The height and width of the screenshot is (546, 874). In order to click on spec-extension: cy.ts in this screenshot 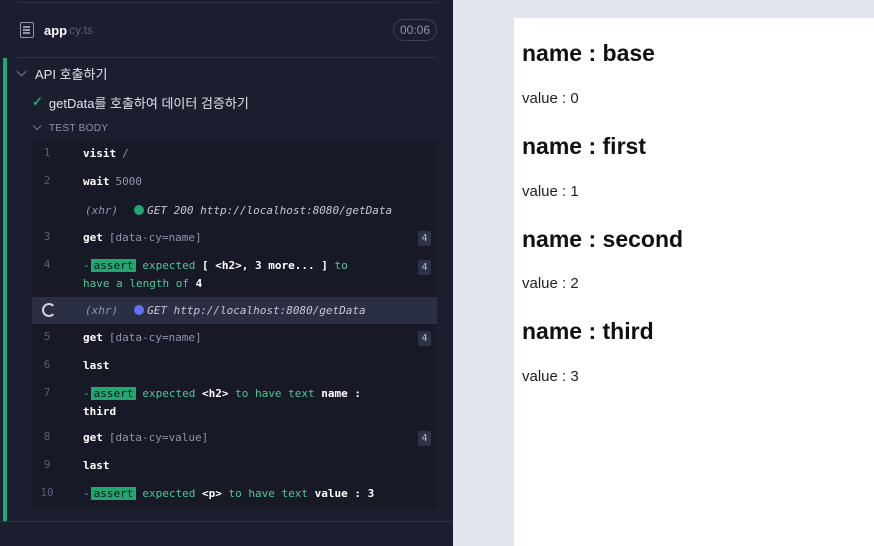, I will do `click(81, 30)`.